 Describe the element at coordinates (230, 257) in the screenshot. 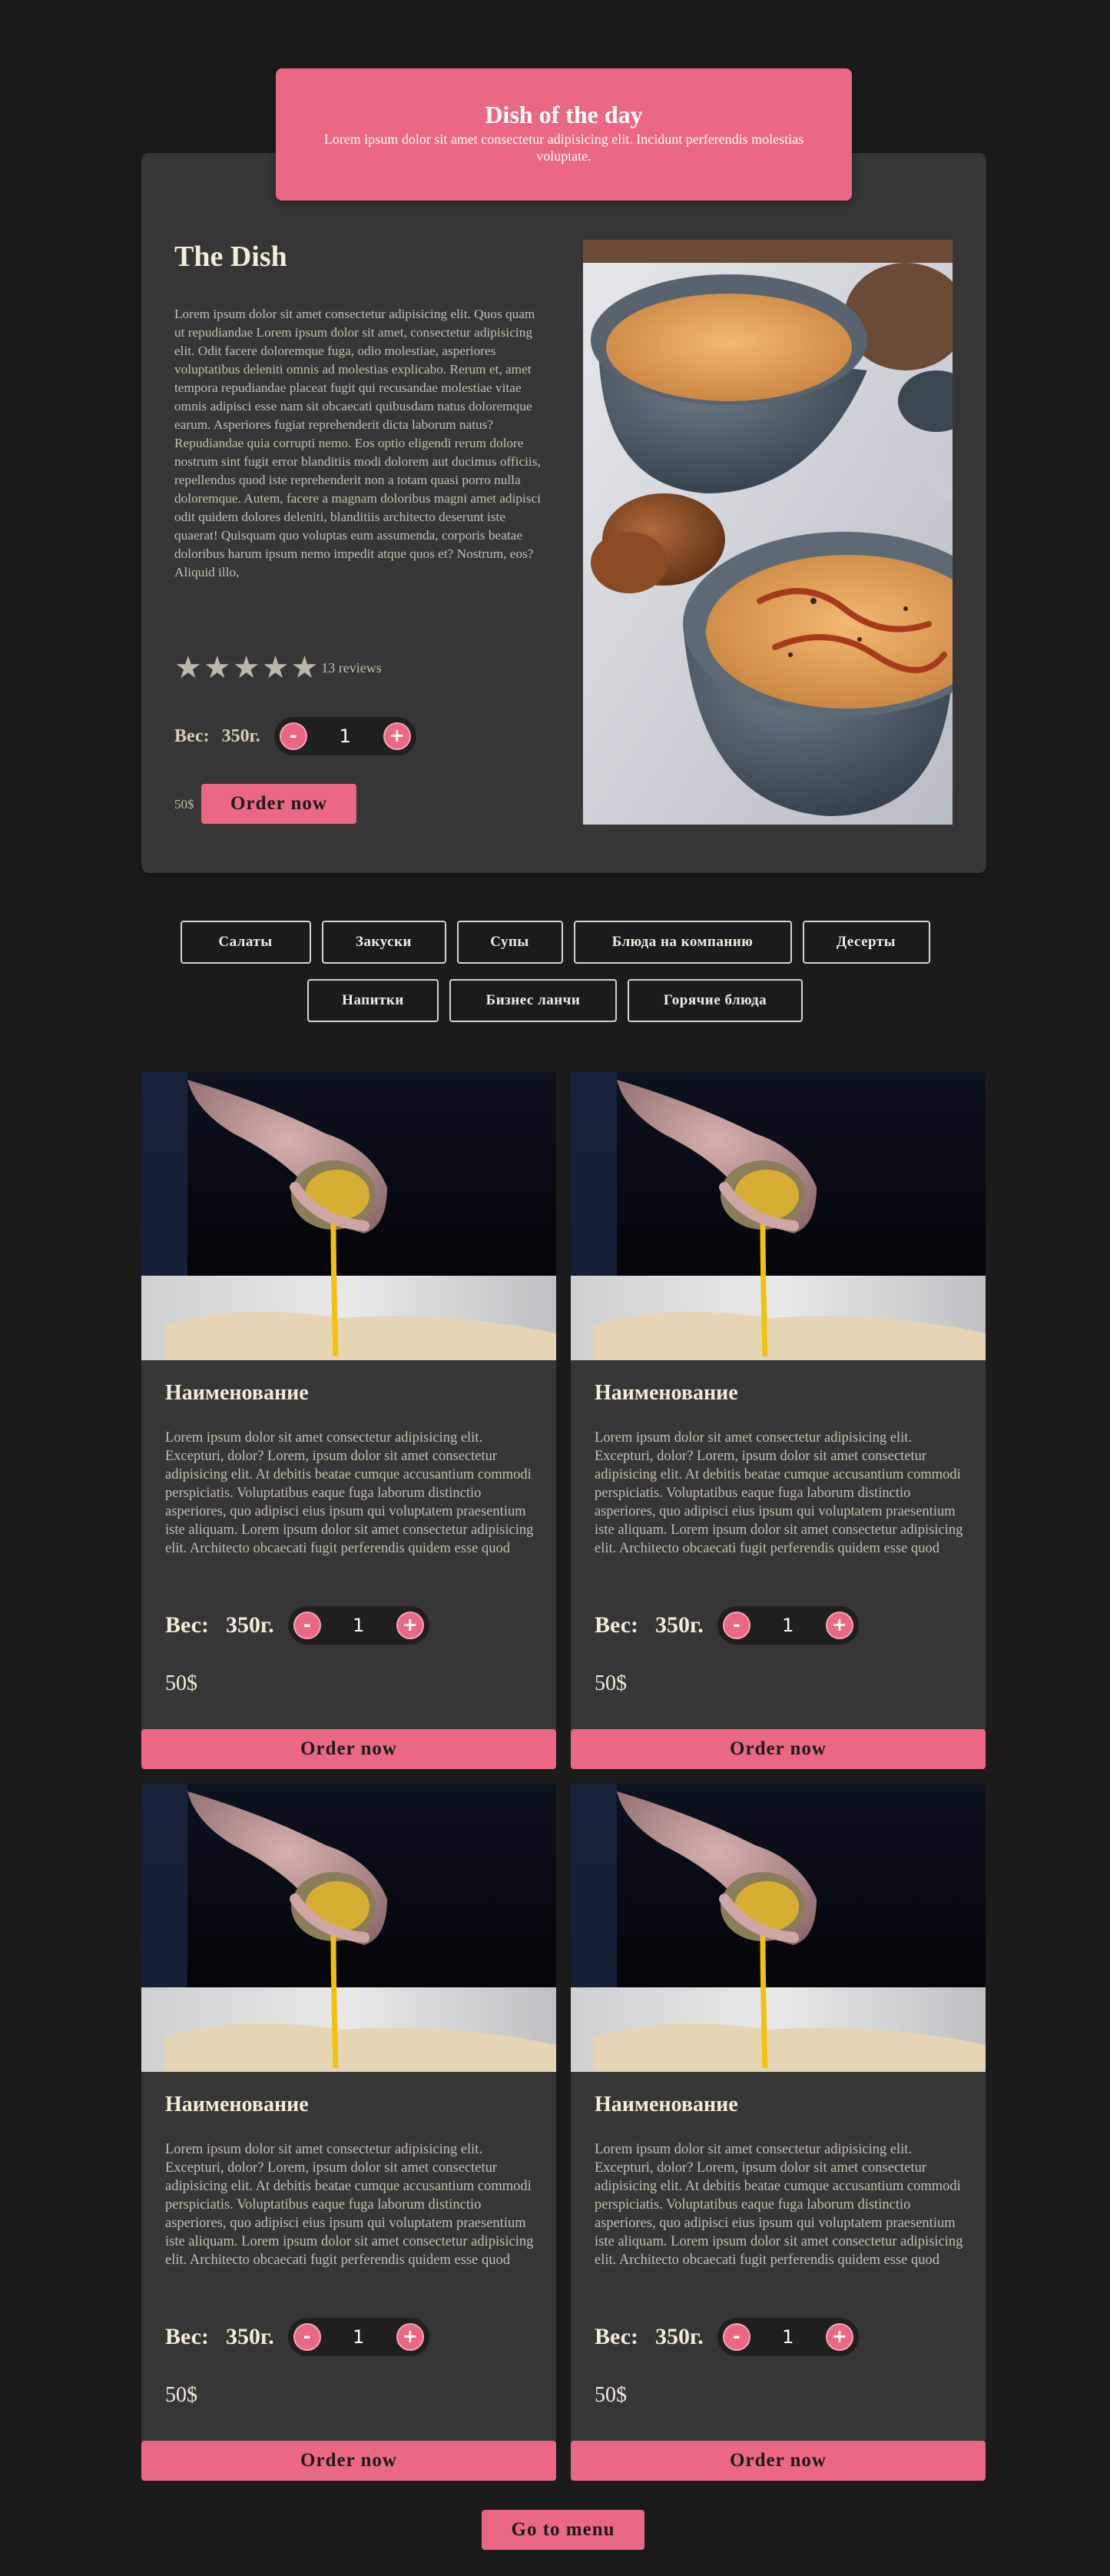

I see `featured-title: The Dish` at that location.